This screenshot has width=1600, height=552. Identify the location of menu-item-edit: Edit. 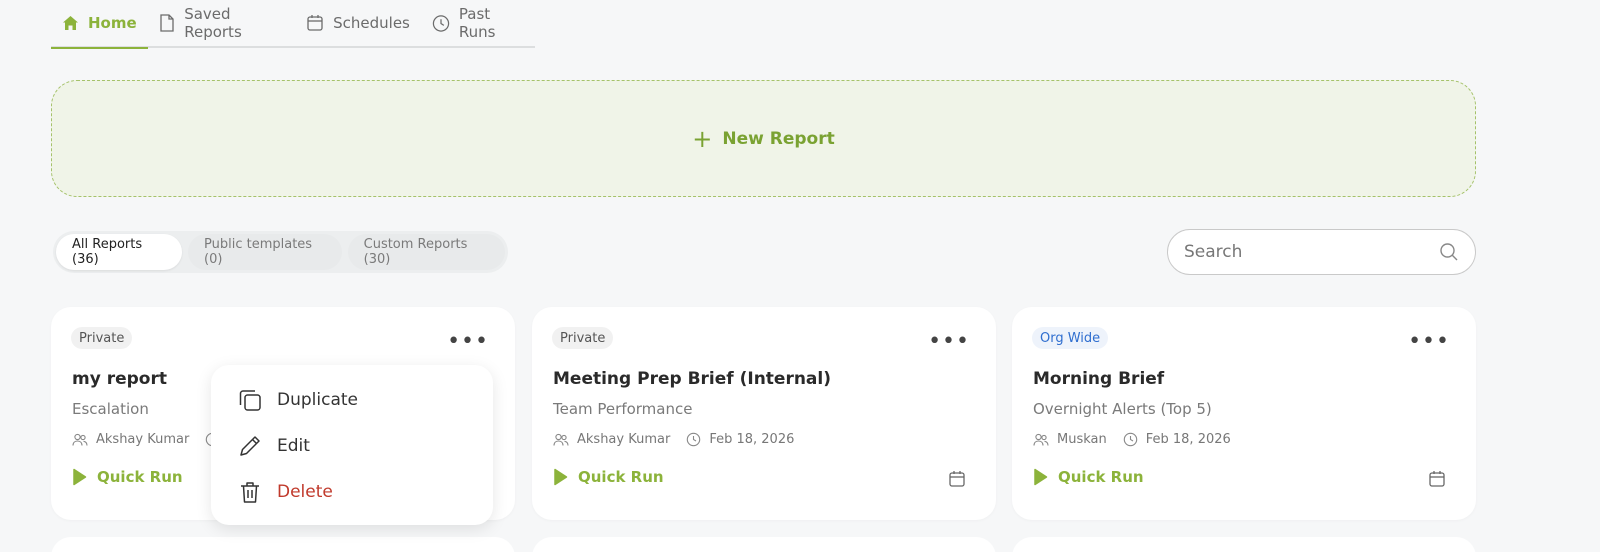
(352, 446).